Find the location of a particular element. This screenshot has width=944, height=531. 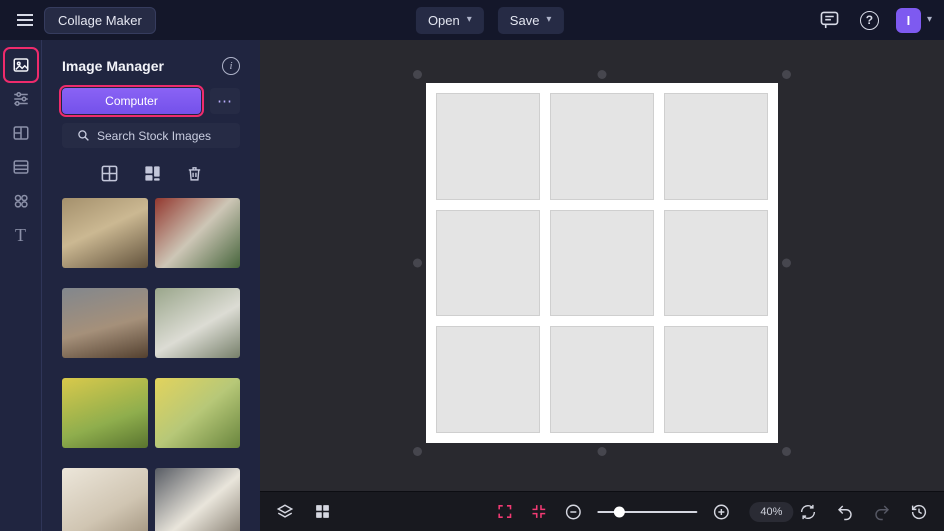

zoom-out-button is located at coordinates (573, 512).